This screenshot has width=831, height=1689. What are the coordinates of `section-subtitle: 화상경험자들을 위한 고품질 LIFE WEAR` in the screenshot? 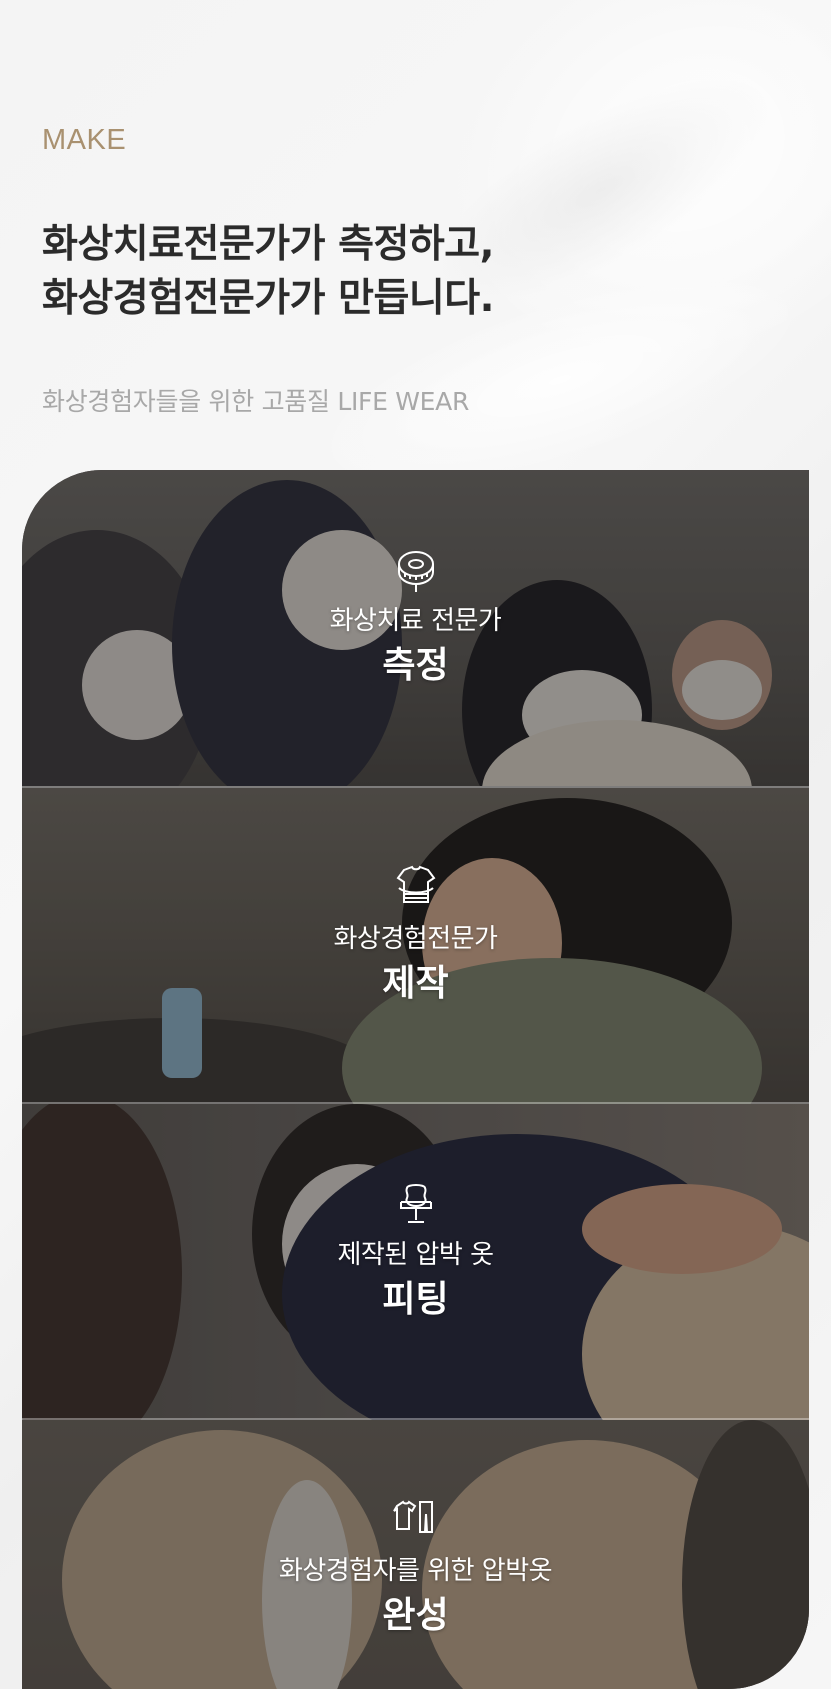 It's located at (256, 401).